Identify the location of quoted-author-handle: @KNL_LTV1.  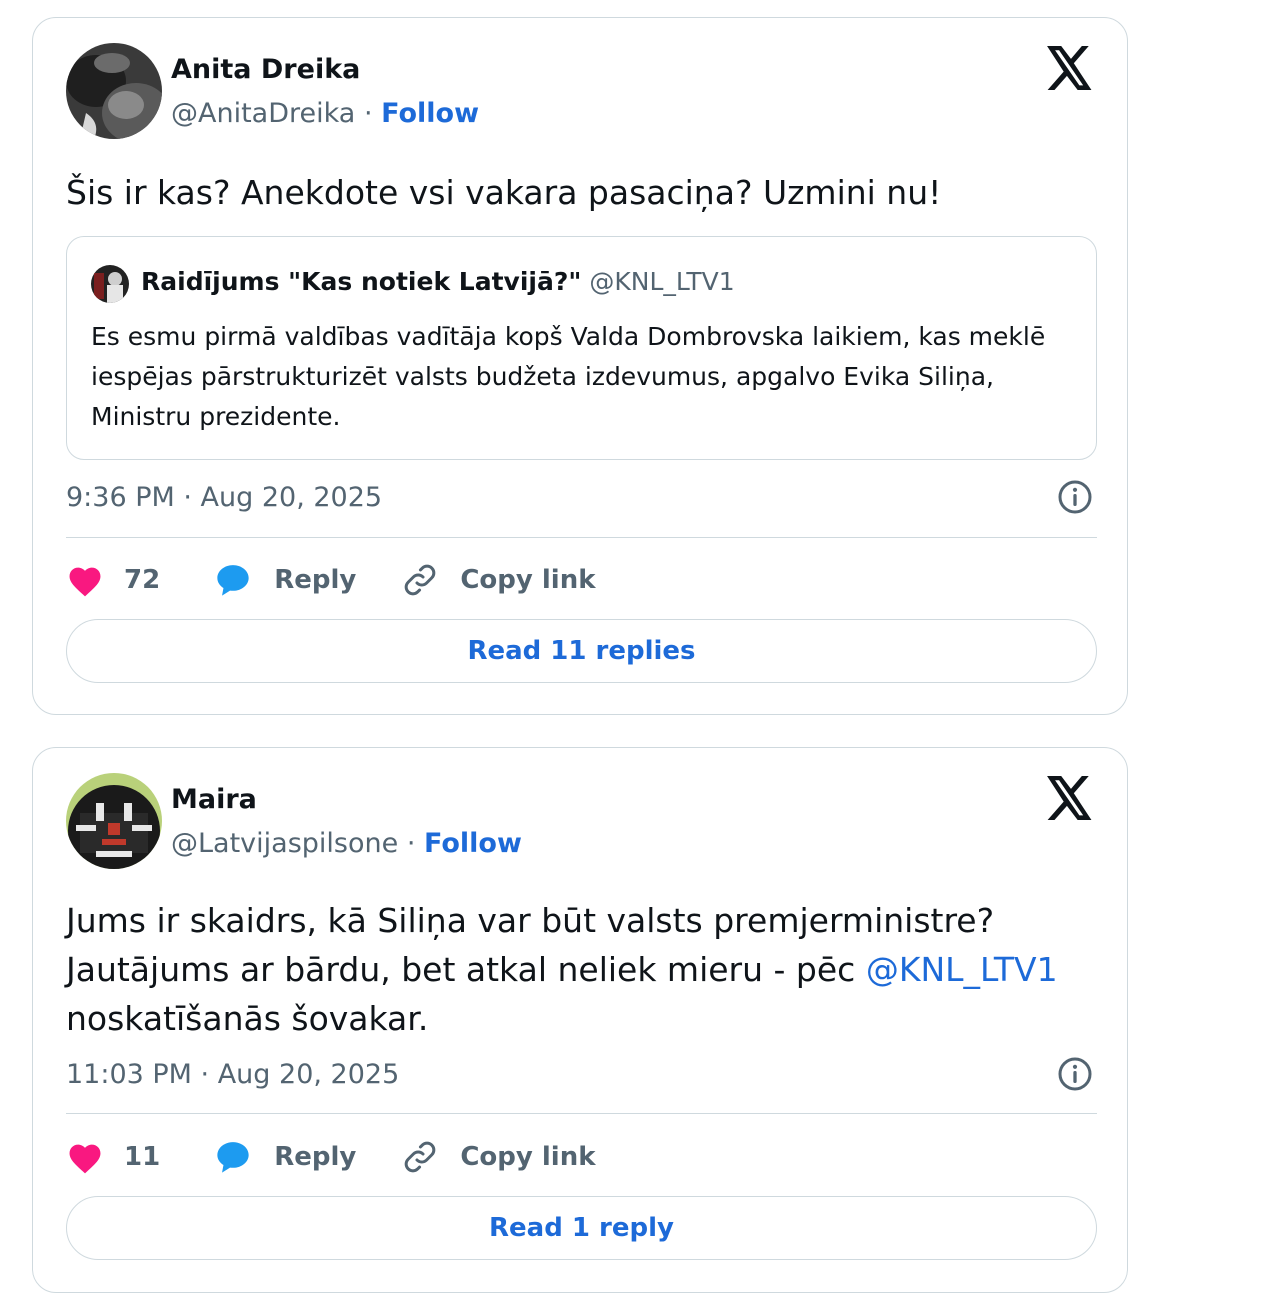
(662, 281).